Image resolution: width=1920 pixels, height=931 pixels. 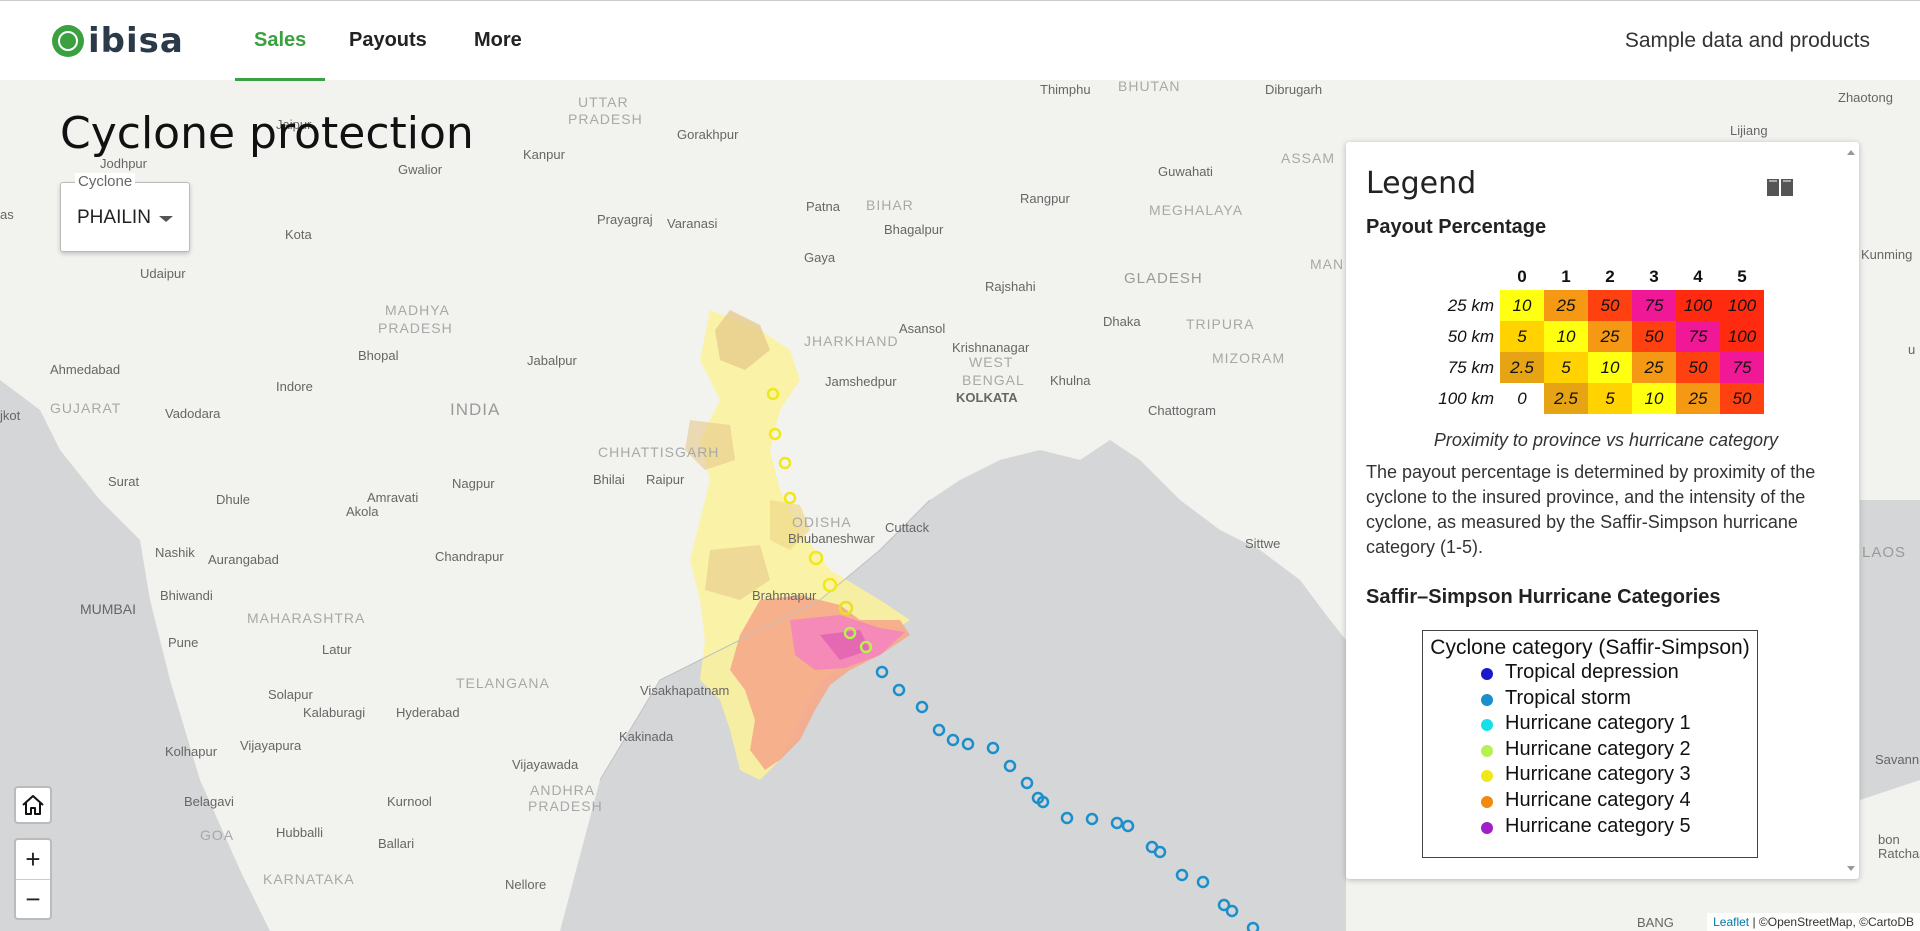 I want to click on payout-row-label: 50 km, so click(x=1470, y=336).